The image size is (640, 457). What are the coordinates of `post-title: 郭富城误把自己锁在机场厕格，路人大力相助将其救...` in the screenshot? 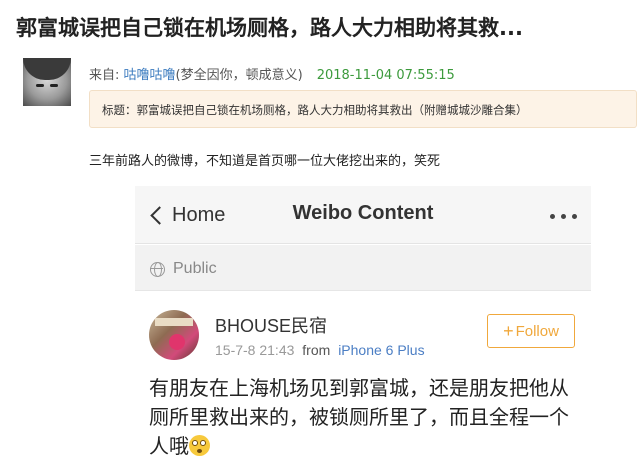 It's located at (322, 28).